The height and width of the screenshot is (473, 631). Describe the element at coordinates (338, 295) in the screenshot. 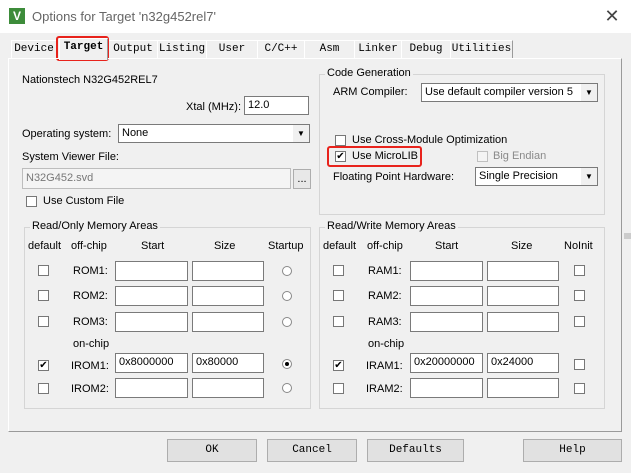

I see `ram2-default-checkbox` at that location.